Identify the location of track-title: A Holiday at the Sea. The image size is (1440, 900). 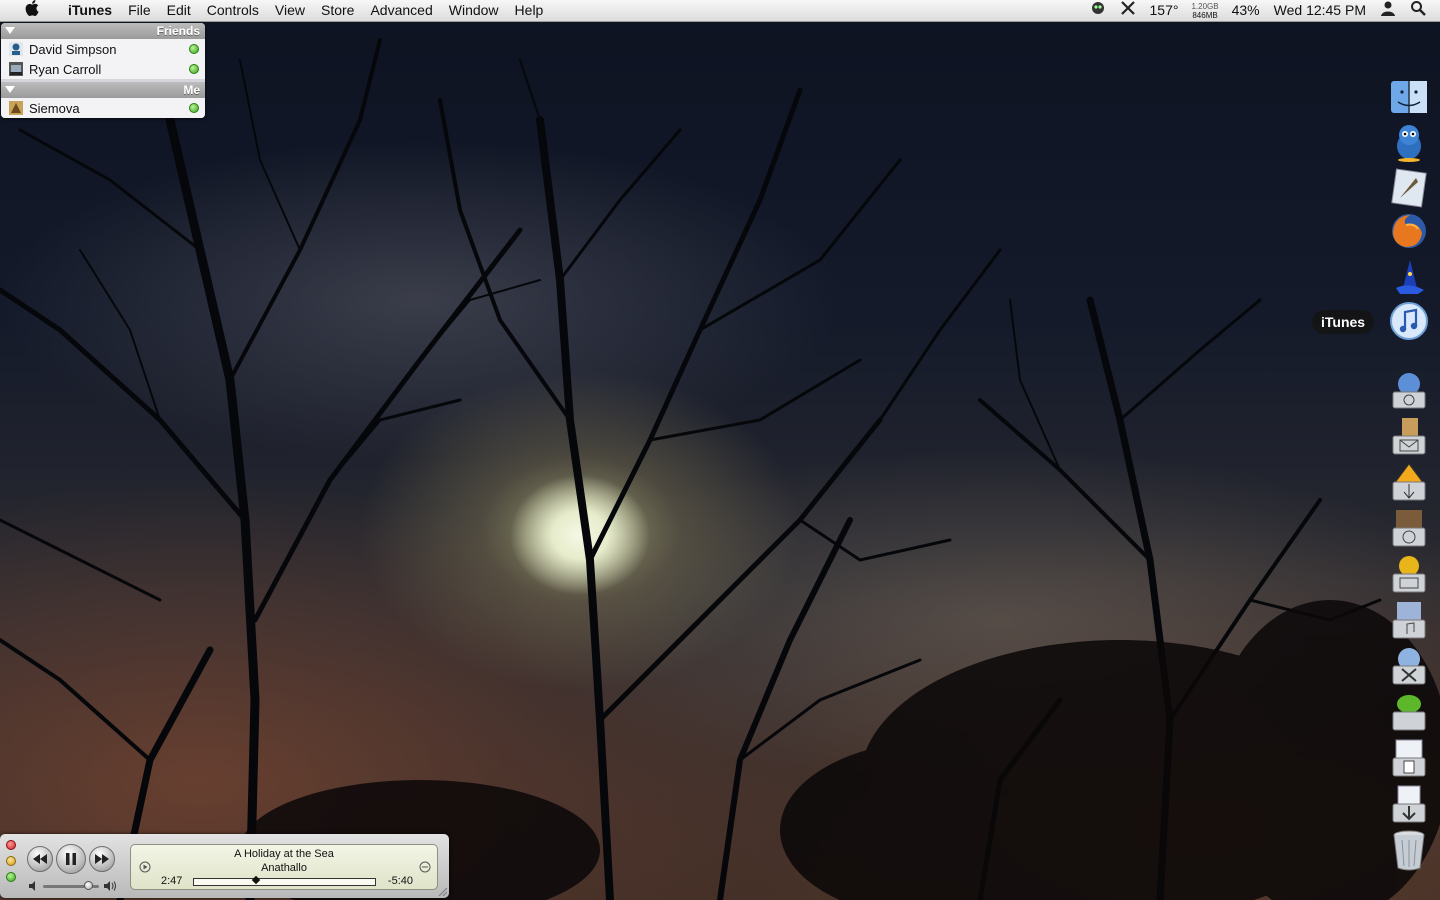
(284, 854).